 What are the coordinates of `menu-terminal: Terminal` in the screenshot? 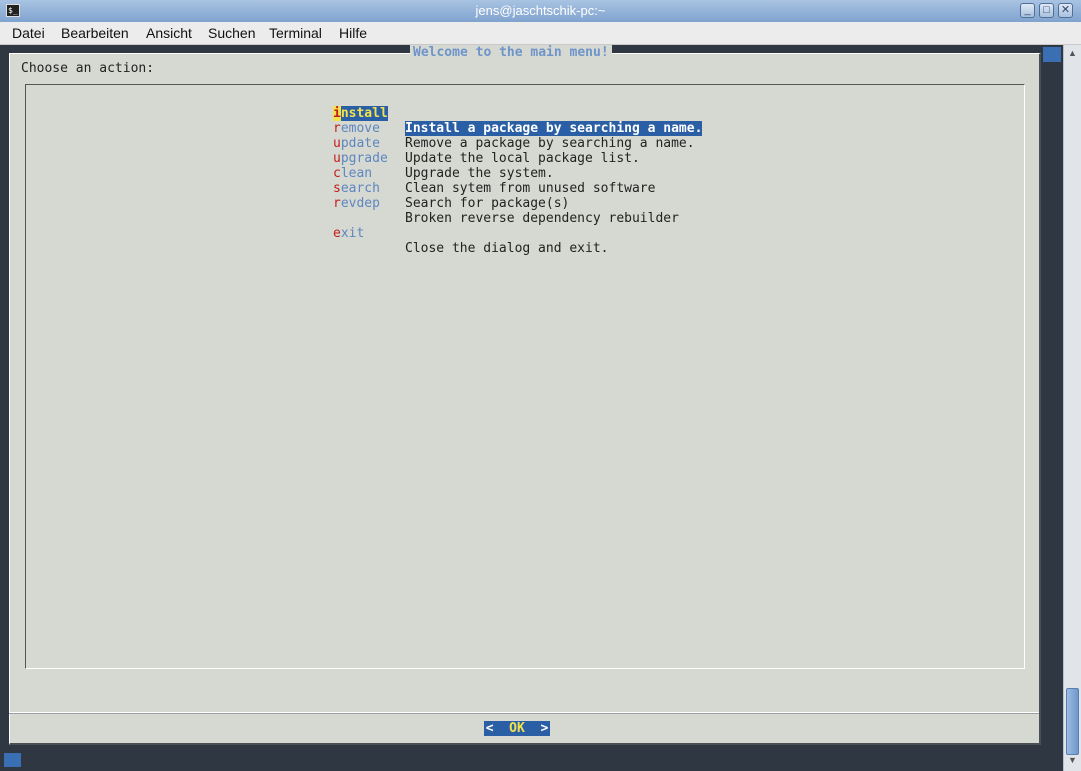 It's located at (295, 33).